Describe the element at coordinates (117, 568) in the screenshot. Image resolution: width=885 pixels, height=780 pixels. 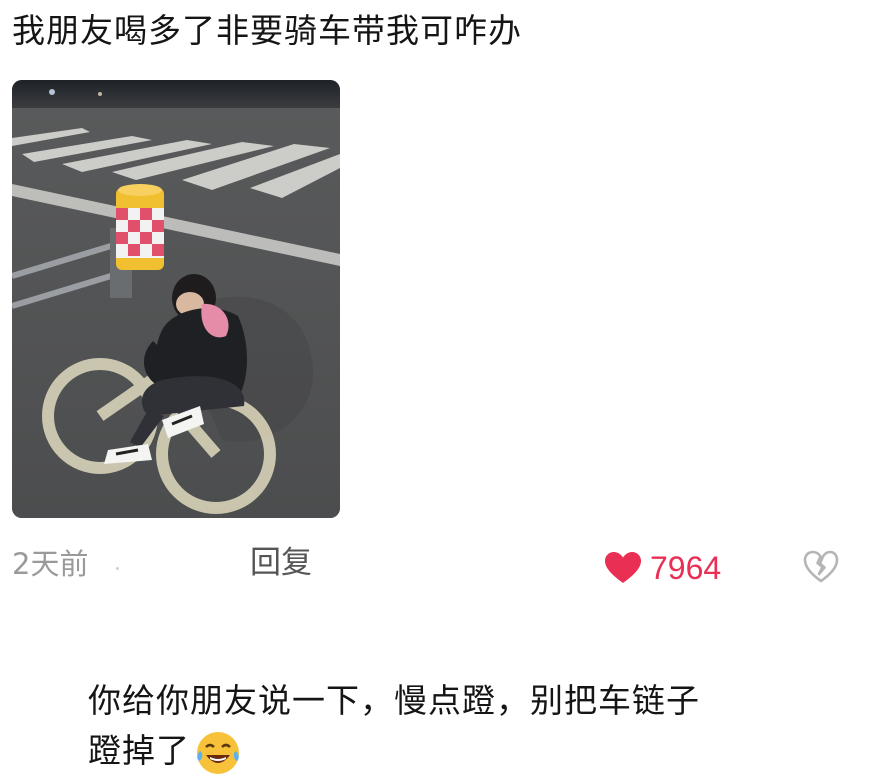
I see `separator-dot` at that location.